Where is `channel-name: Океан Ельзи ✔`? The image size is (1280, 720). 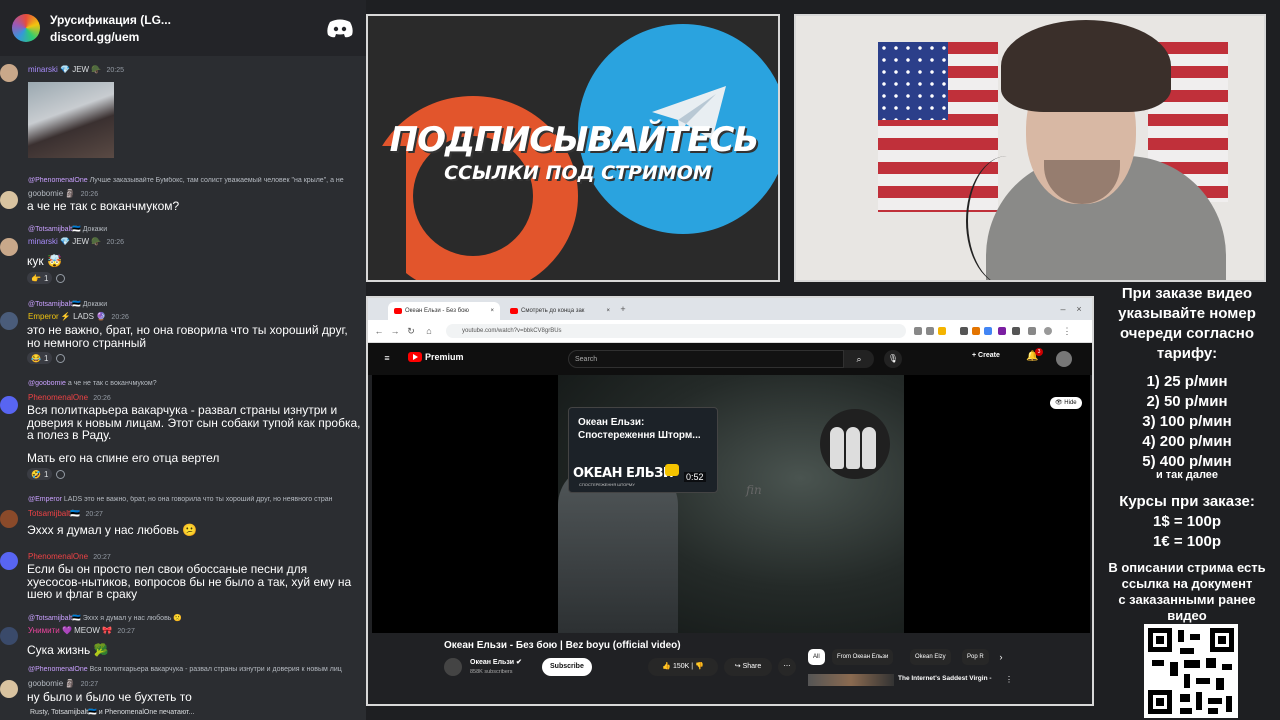
channel-name: Океан Ельзи ✔ is located at coordinates (496, 662).